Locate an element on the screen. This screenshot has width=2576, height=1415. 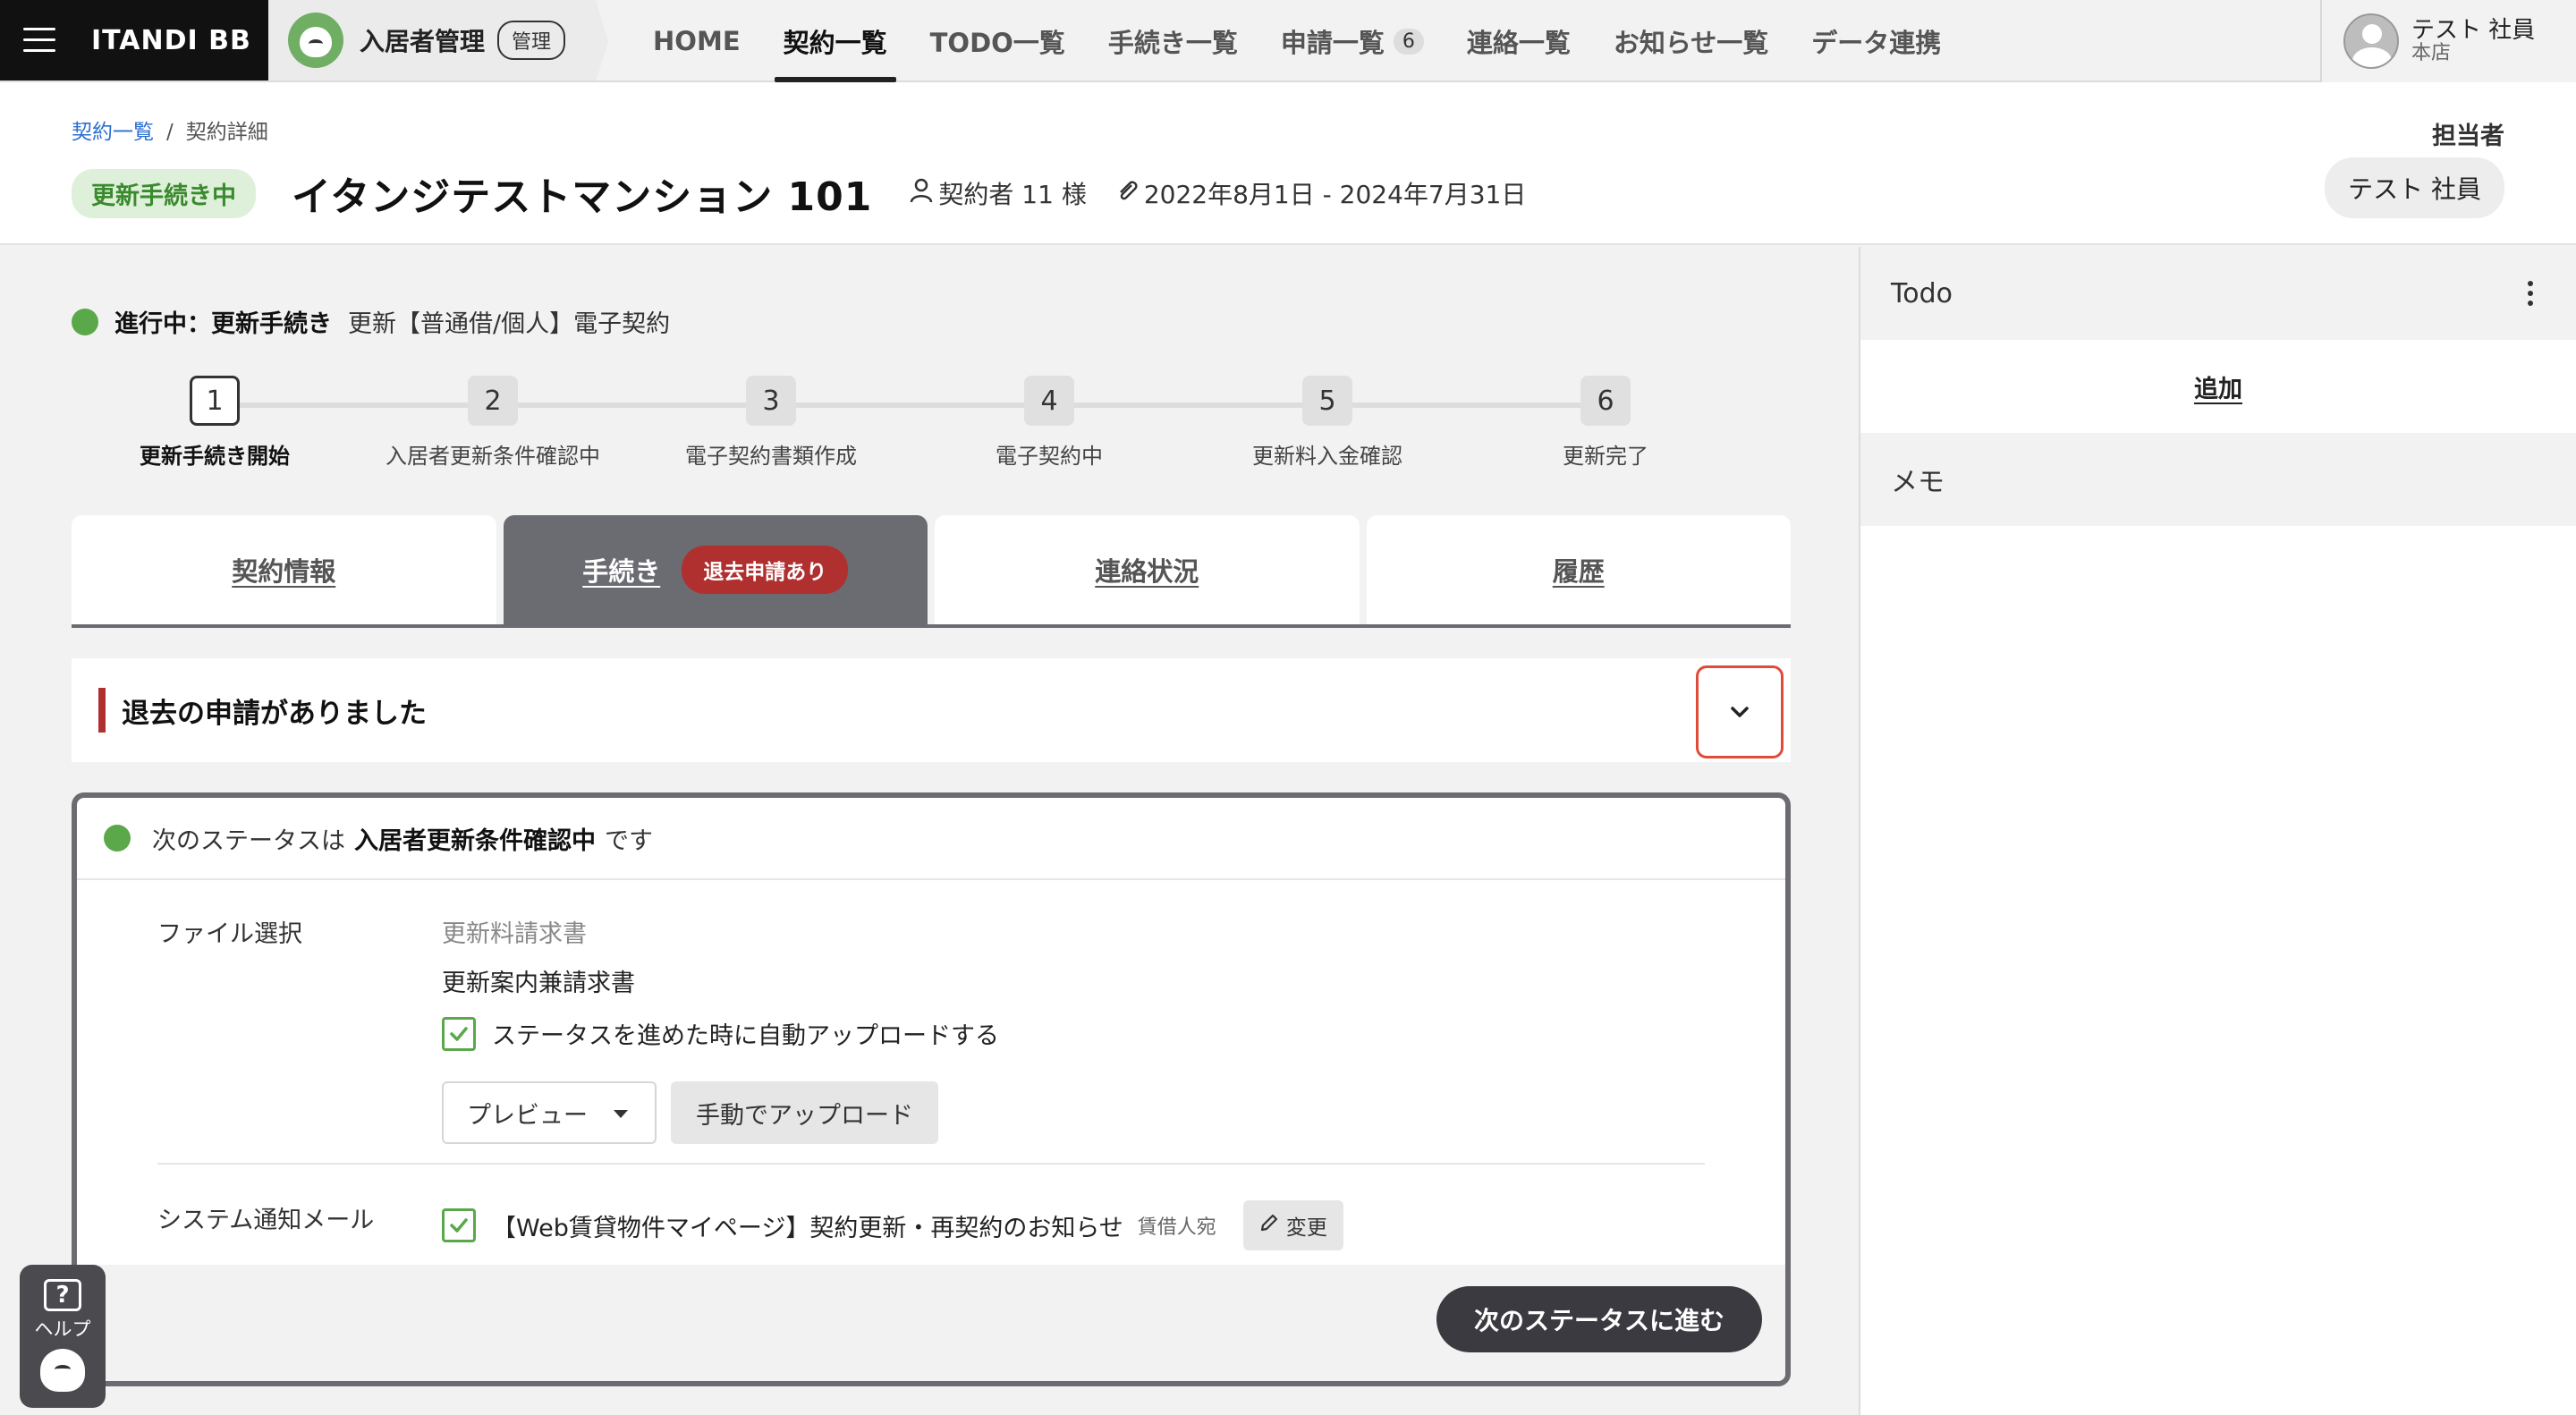
auto-upload-label: ステータスを進めた時に自動アップロードする is located at coordinates (745, 1036).